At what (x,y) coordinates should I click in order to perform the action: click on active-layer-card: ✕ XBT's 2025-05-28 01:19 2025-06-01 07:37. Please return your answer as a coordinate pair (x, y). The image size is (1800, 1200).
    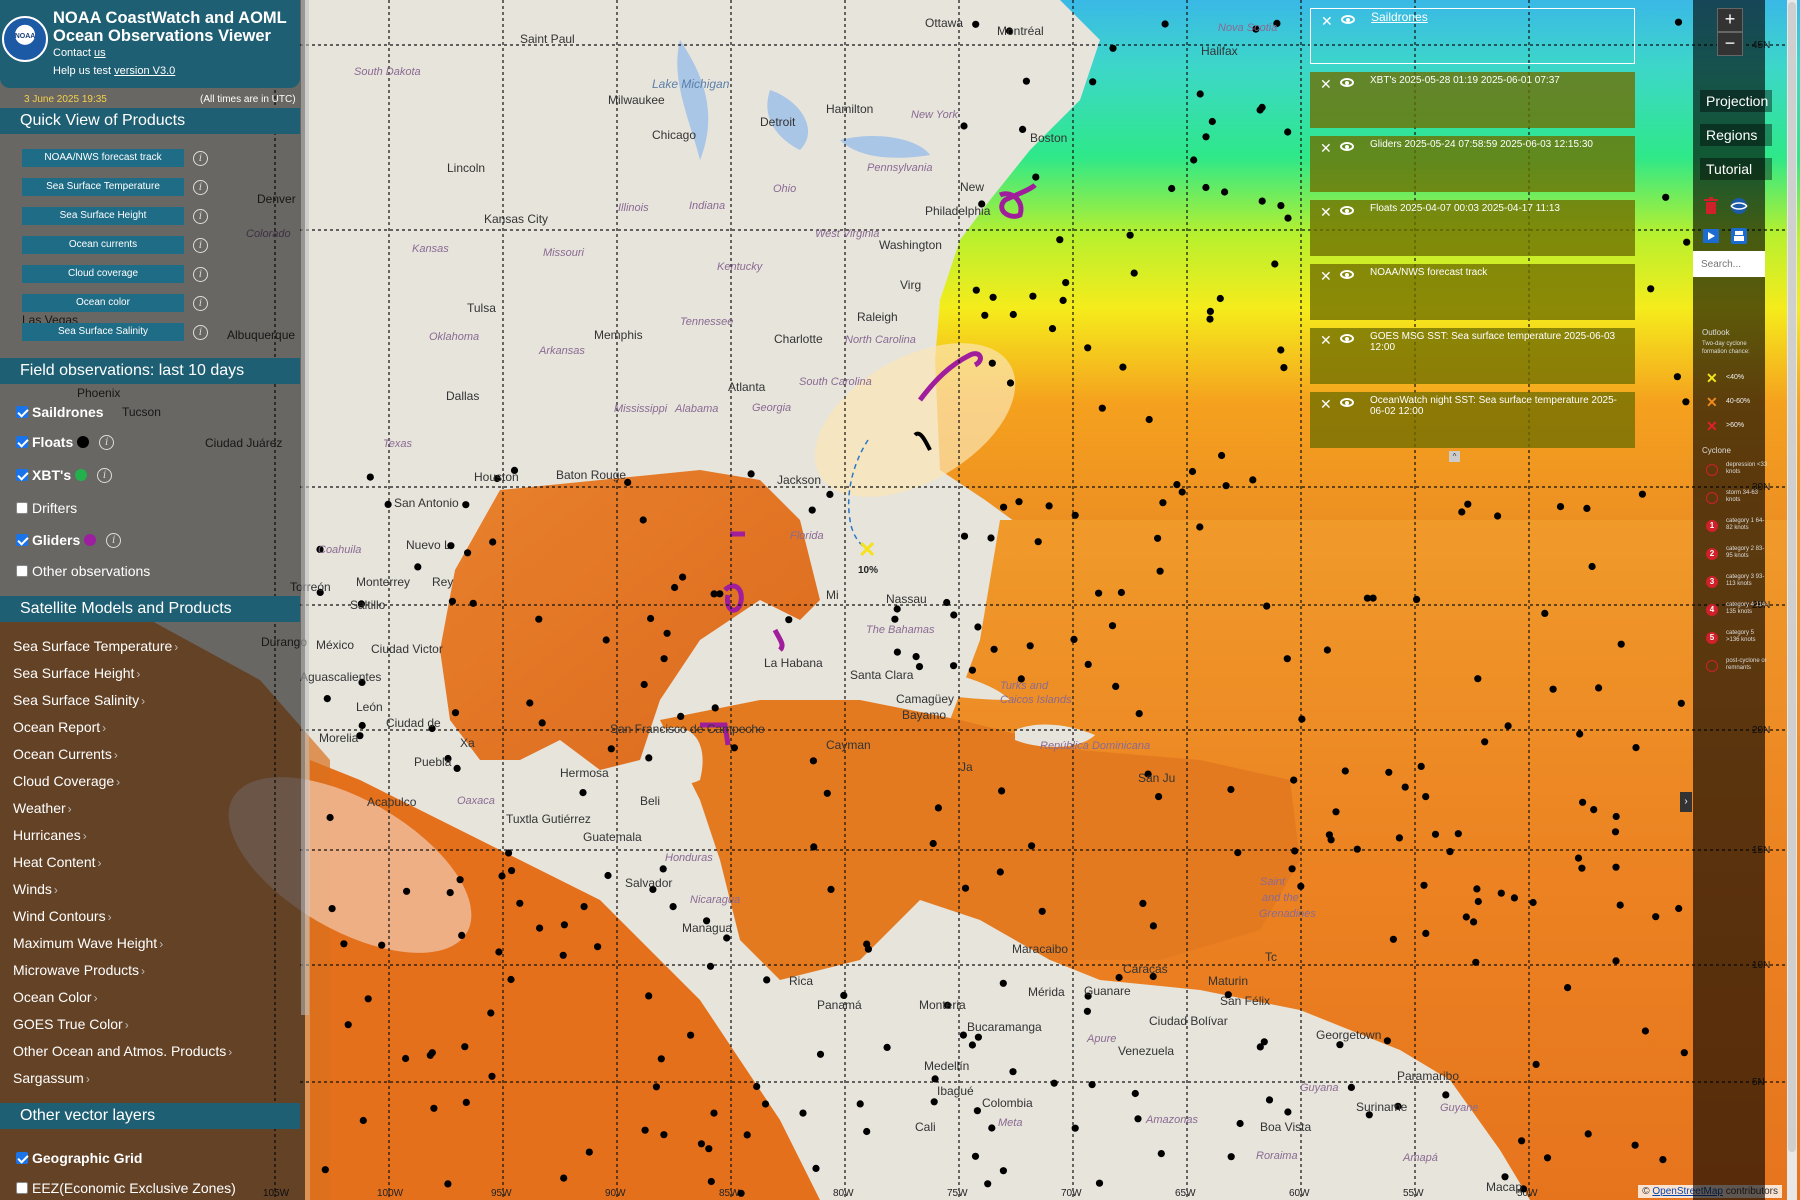
    Looking at the image, I should click on (1472, 100).